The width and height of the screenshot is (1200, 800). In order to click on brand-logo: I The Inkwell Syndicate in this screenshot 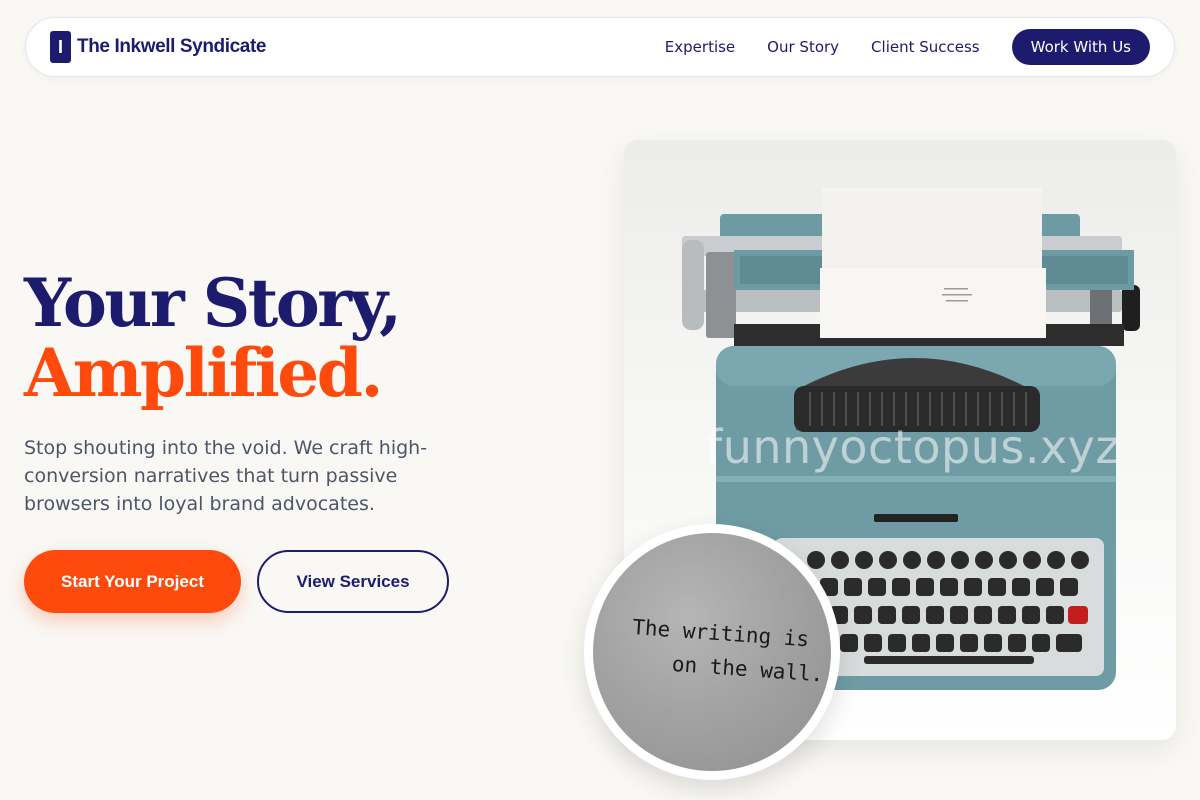, I will do `click(158, 47)`.